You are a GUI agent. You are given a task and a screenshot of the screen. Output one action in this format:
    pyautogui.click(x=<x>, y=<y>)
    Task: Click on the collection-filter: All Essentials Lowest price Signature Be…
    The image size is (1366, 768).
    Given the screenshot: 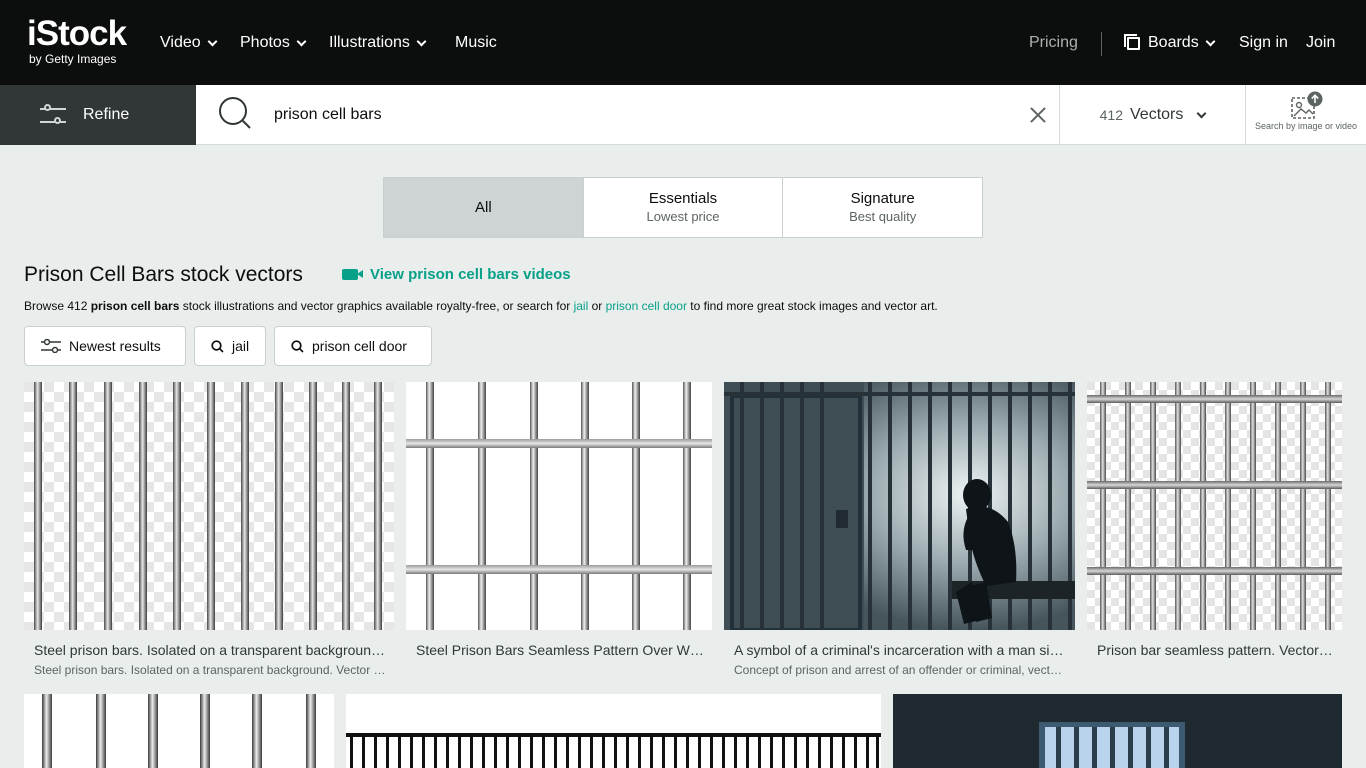 What is the action you would take?
    pyautogui.click(x=683, y=207)
    